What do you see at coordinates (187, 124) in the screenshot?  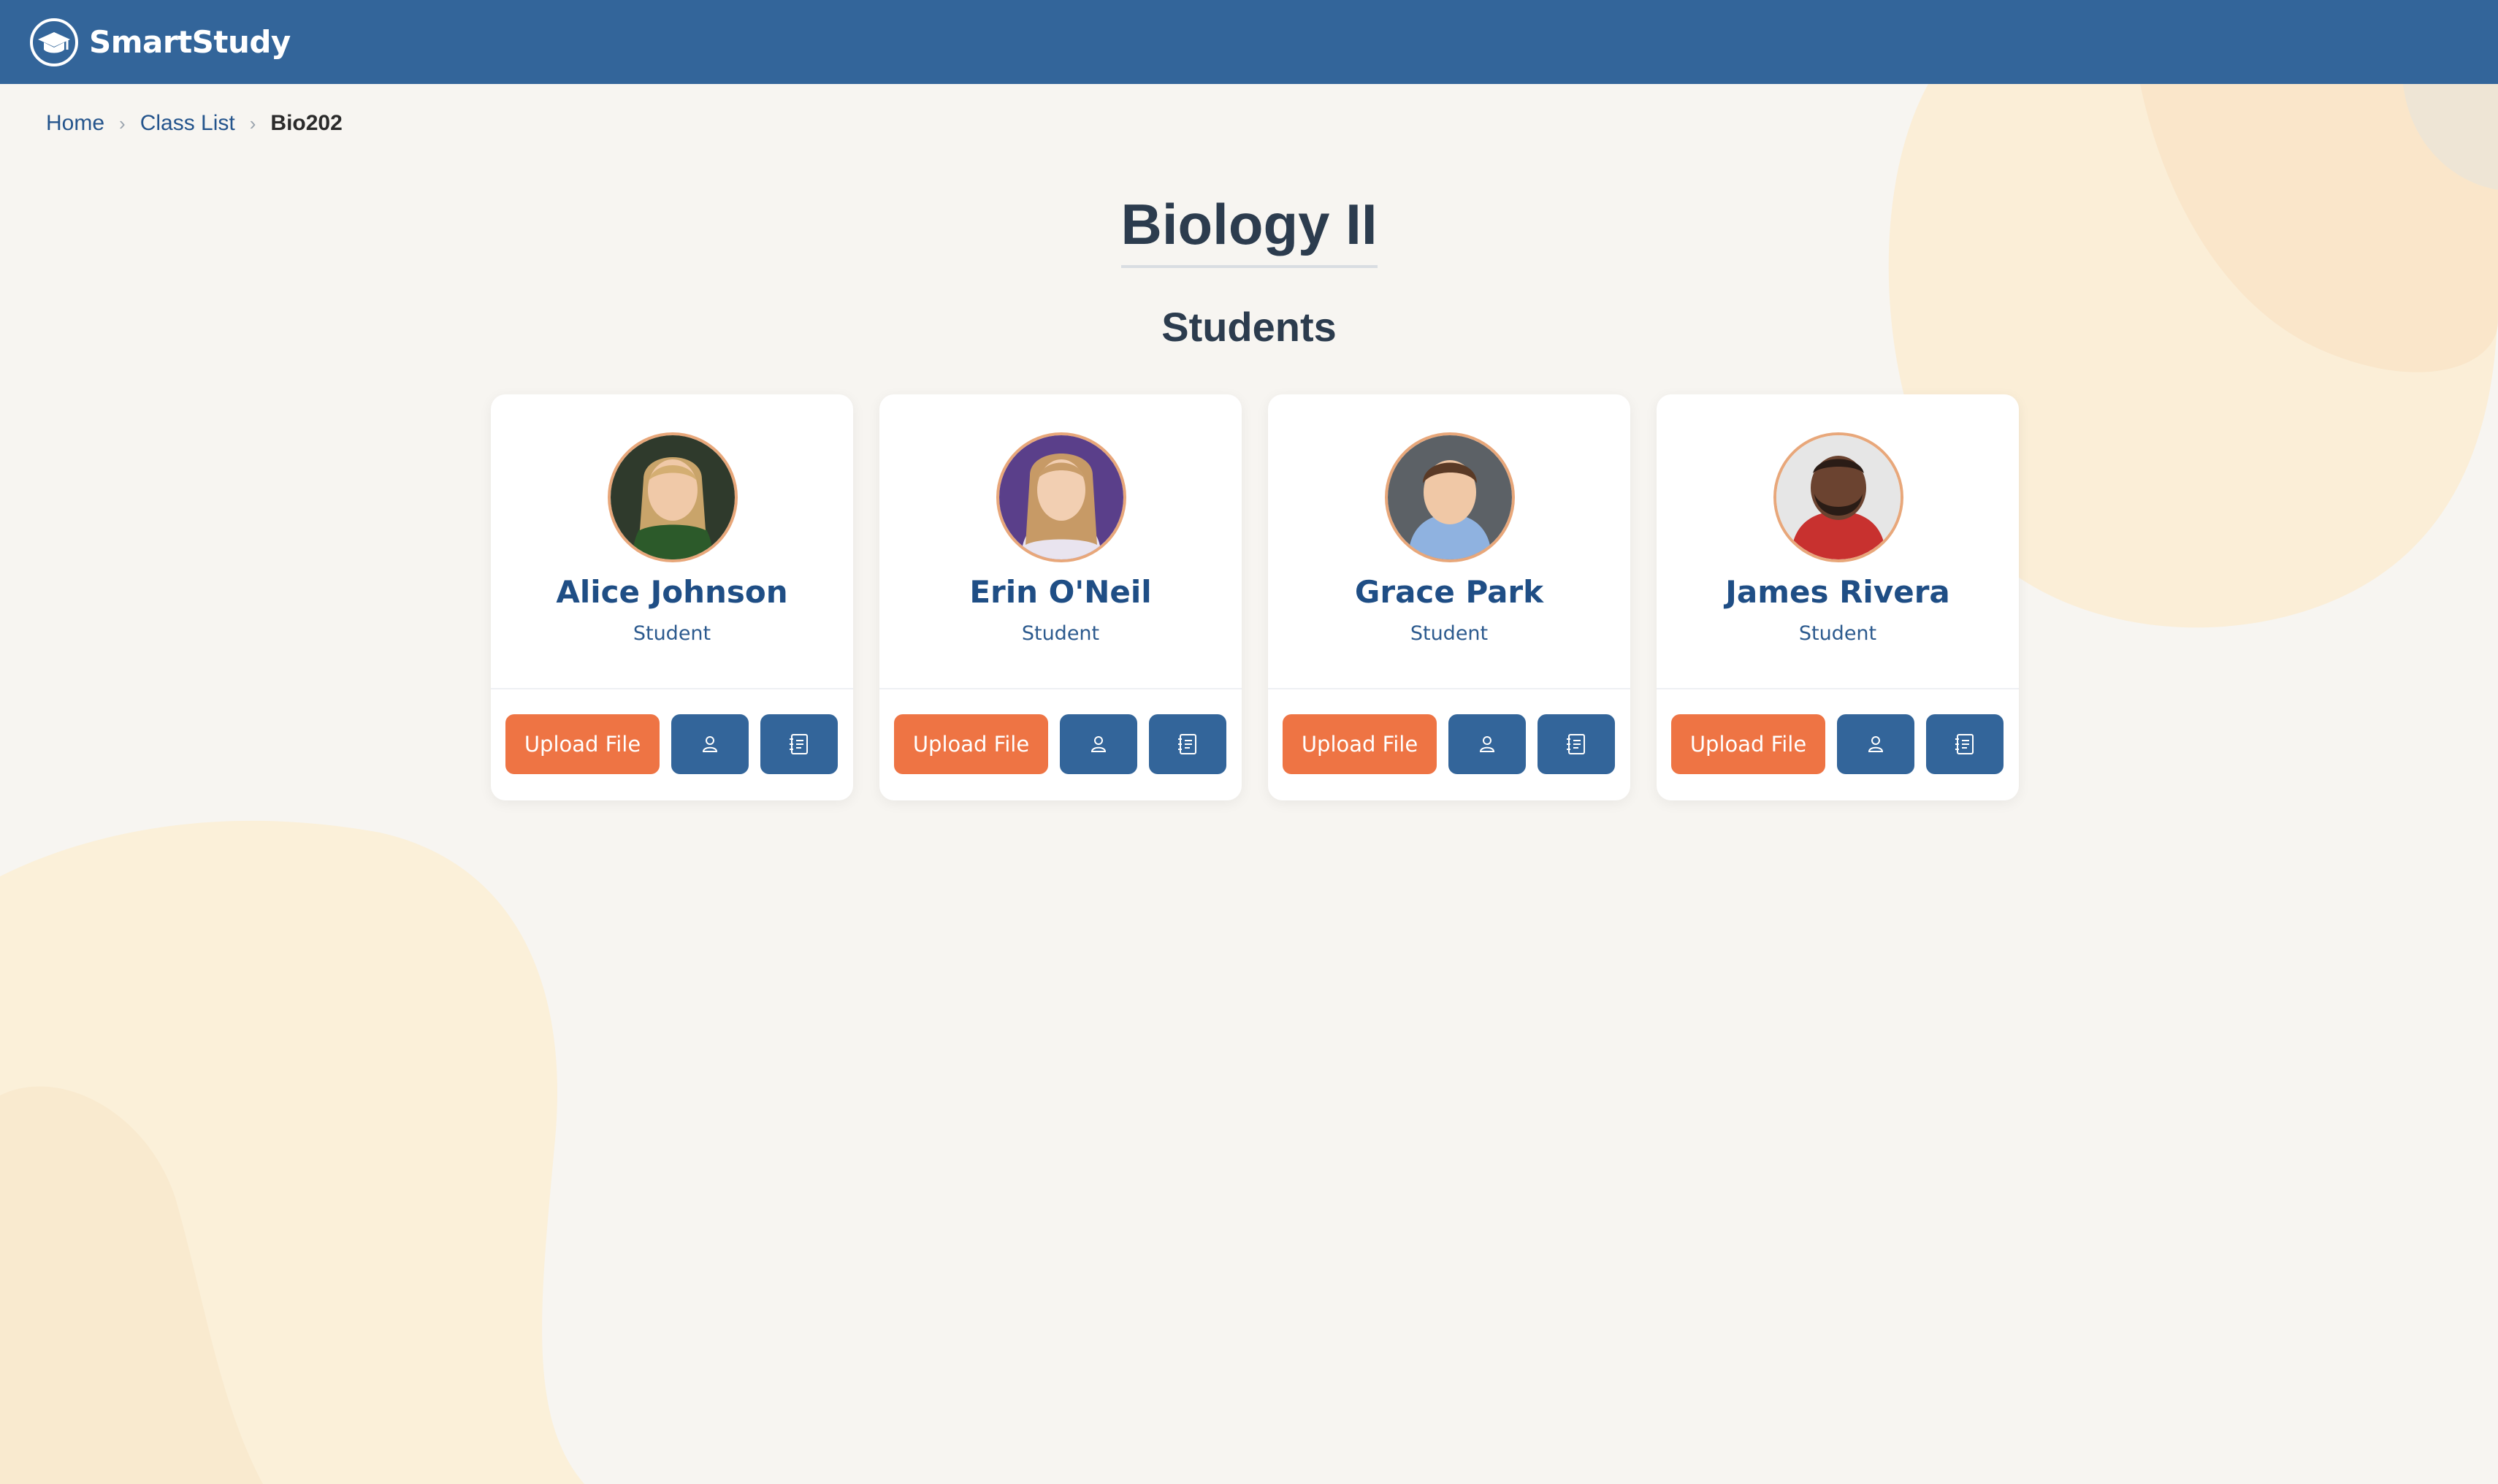 I see `breadcrumb-class-list-link: Class List` at bounding box center [187, 124].